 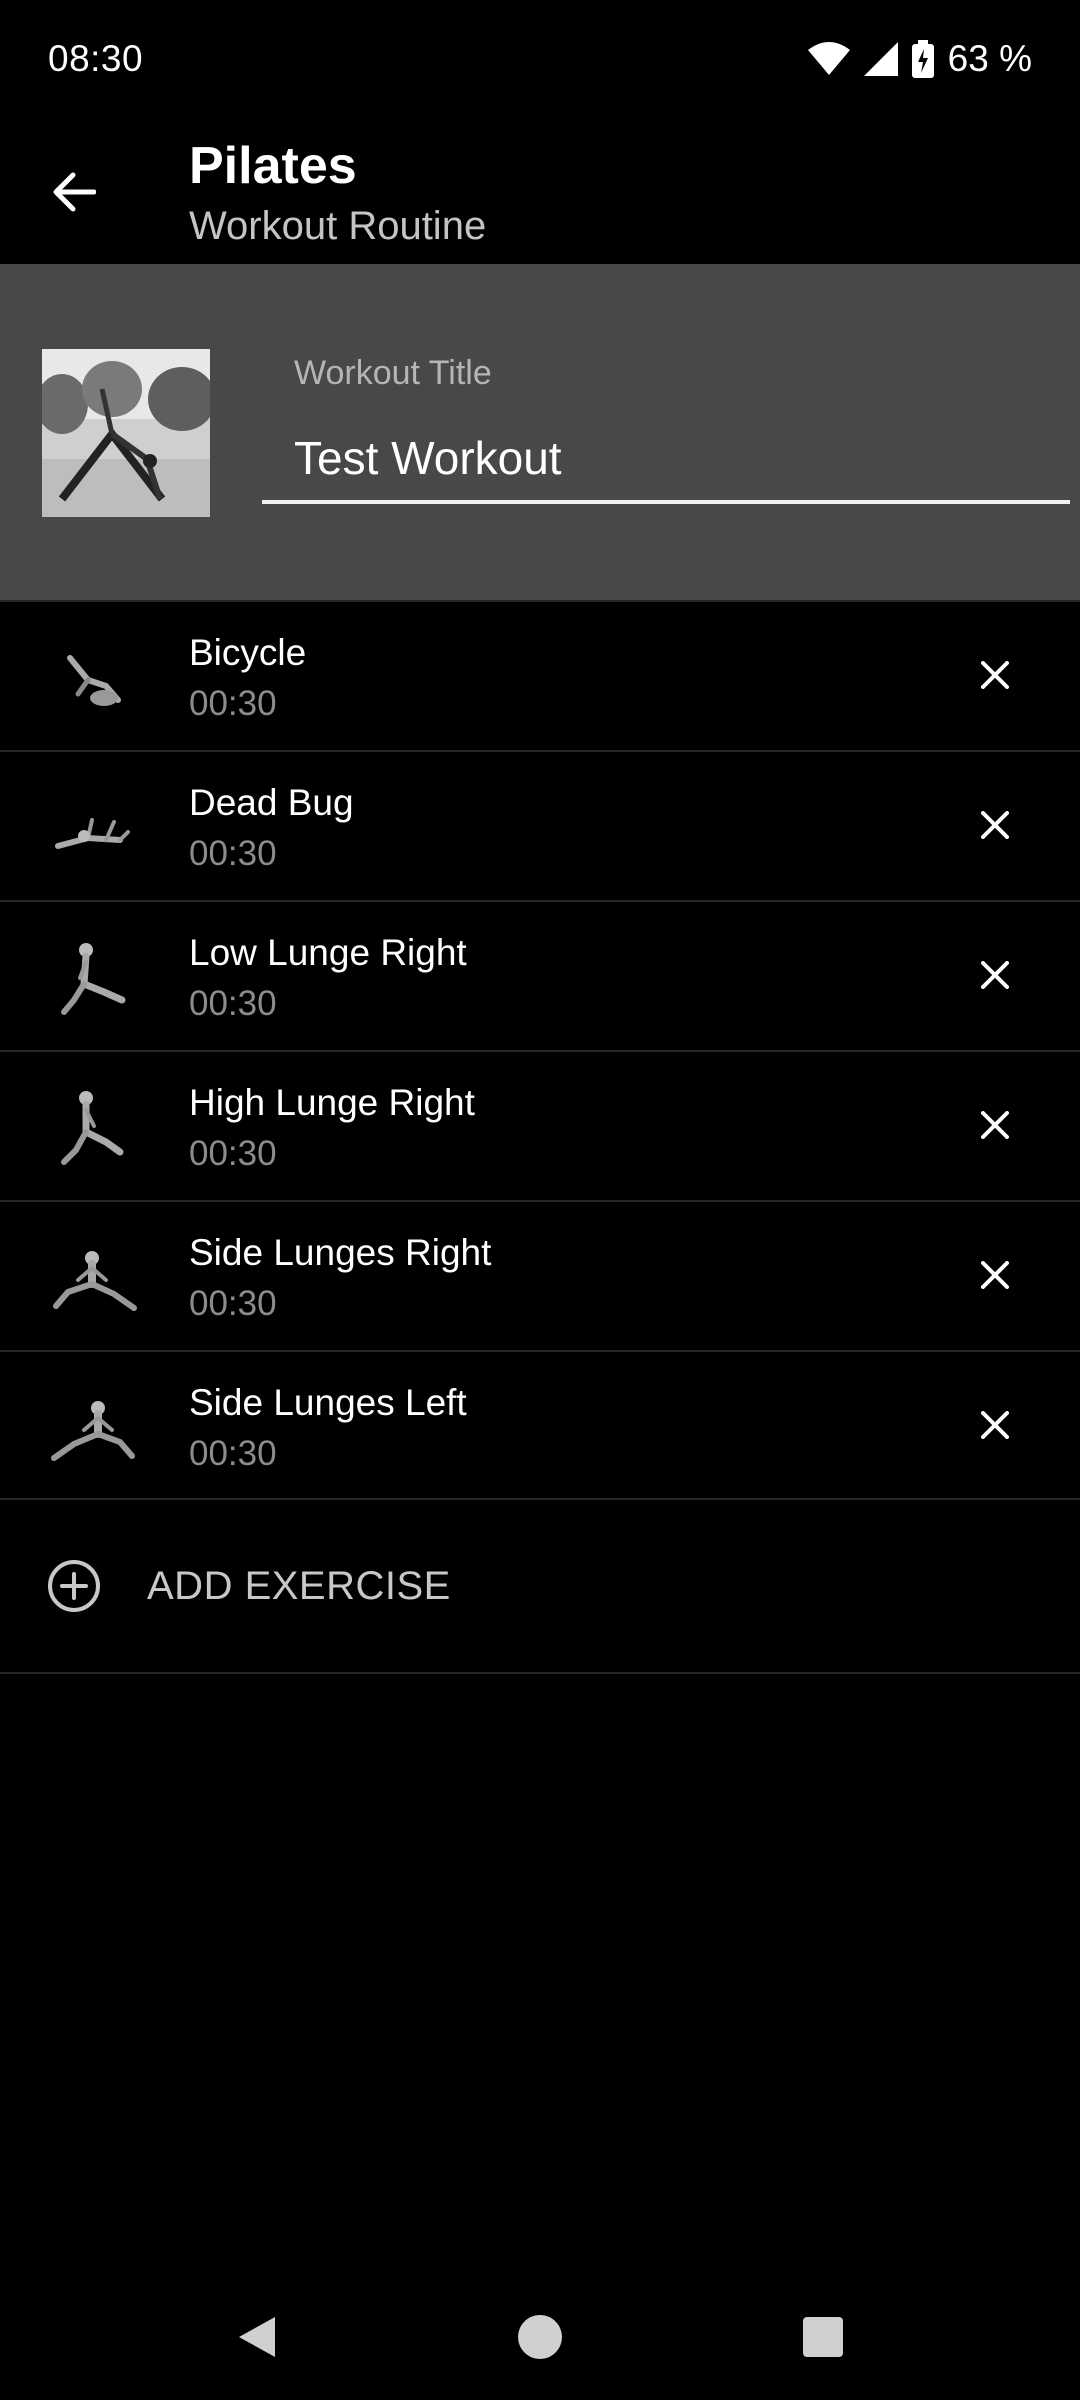 I want to click on system-nav-bar, so click(x=540, y=2337).